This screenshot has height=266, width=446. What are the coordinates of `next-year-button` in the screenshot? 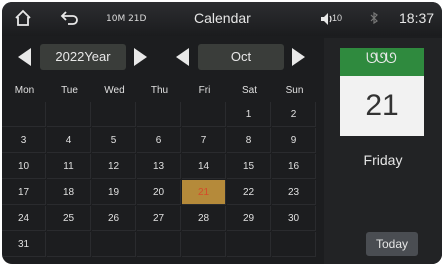 It's located at (140, 57).